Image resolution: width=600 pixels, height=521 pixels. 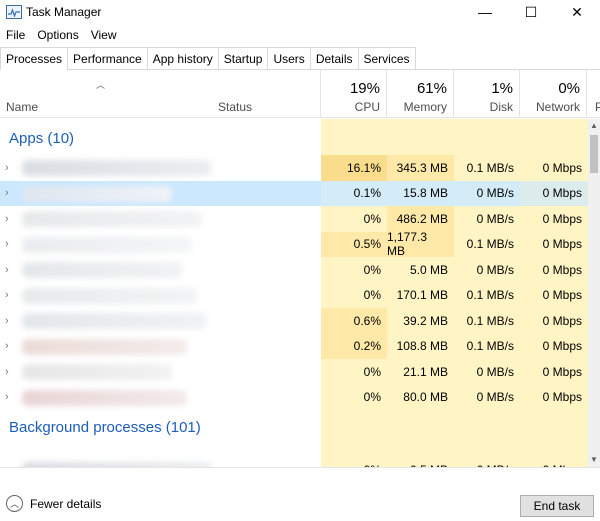 What do you see at coordinates (594, 293) in the screenshot?
I see `vertical-scrollbar: ▲ ▼` at bounding box center [594, 293].